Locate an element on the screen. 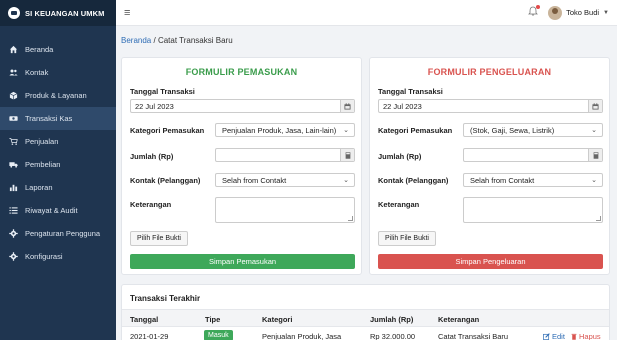 This screenshot has width=617, height=340. sidebar-item-riwayat: Riwayat & Audit is located at coordinates (58, 210).